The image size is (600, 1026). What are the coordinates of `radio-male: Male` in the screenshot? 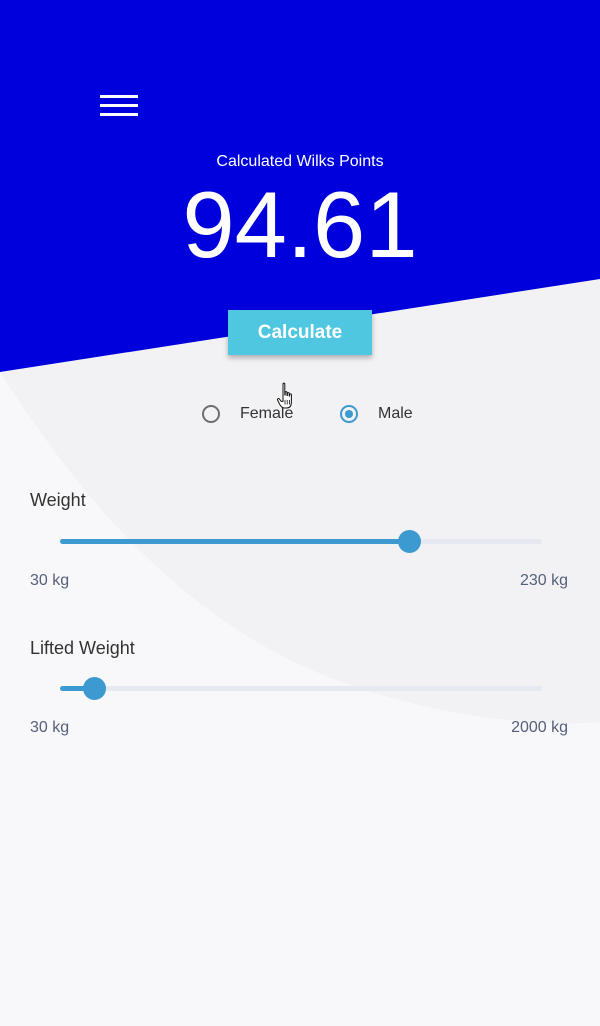 It's located at (376, 414).